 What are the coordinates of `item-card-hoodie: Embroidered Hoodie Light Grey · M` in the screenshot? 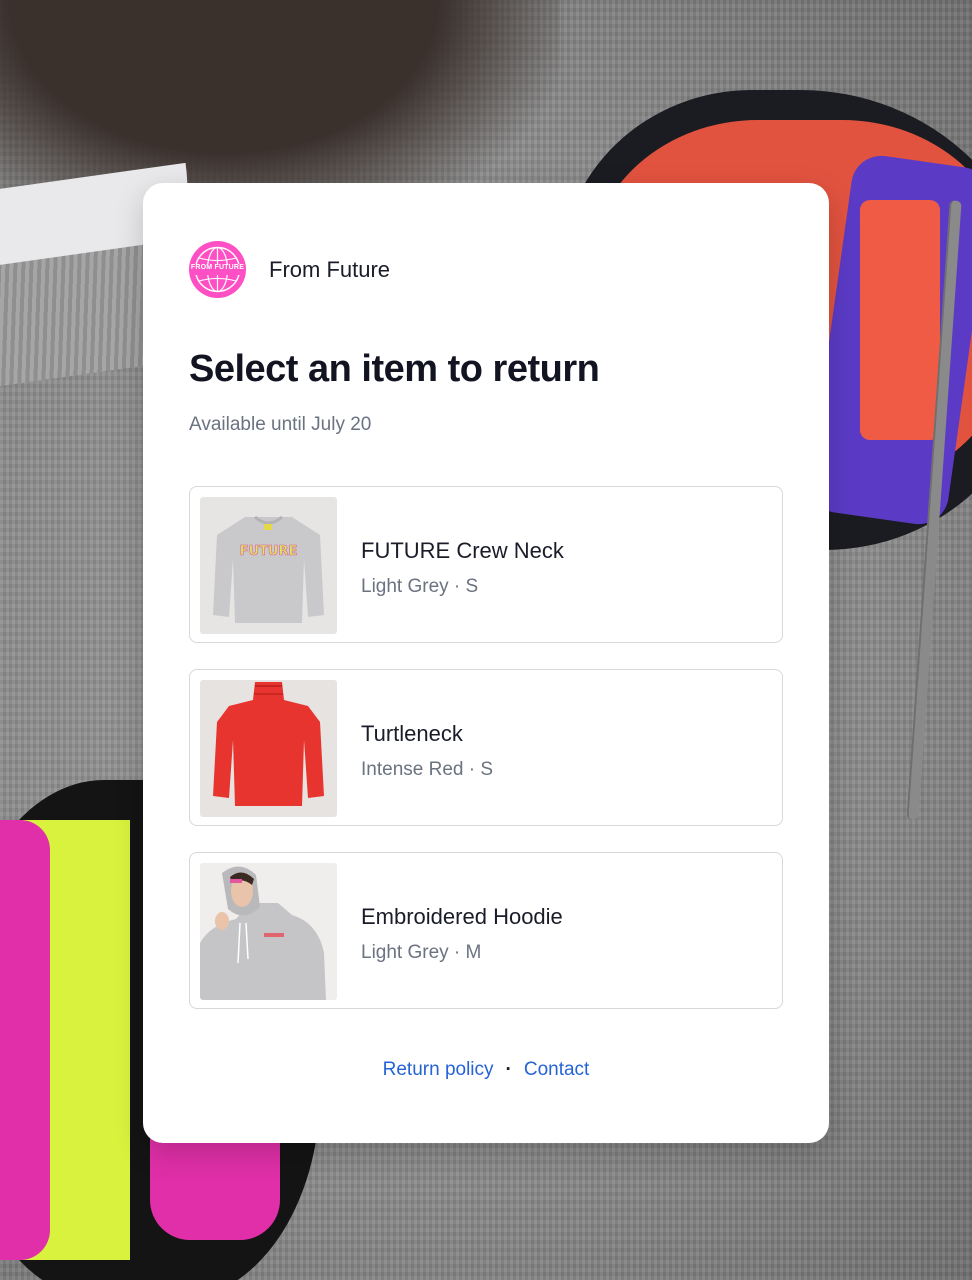 It's located at (486, 930).